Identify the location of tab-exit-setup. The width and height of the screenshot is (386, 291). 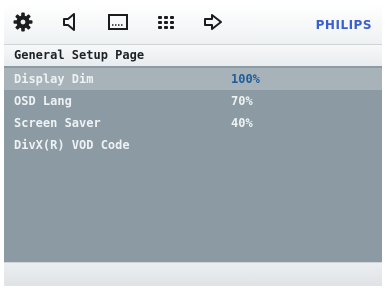
(213, 24).